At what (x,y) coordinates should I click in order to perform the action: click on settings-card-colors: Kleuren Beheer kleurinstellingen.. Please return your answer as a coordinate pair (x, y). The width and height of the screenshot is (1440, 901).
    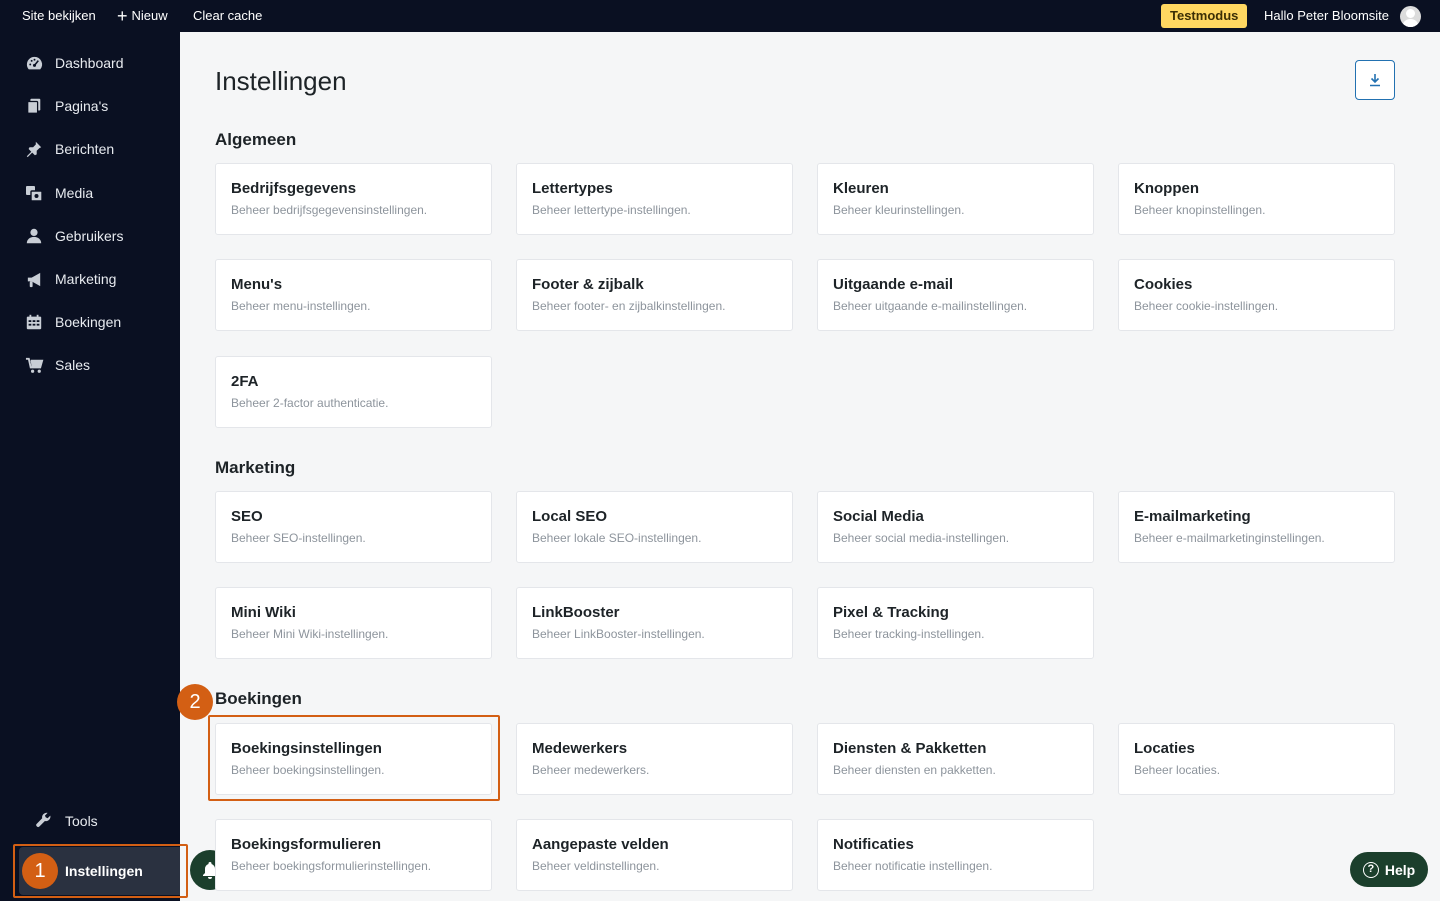
    Looking at the image, I should click on (955, 199).